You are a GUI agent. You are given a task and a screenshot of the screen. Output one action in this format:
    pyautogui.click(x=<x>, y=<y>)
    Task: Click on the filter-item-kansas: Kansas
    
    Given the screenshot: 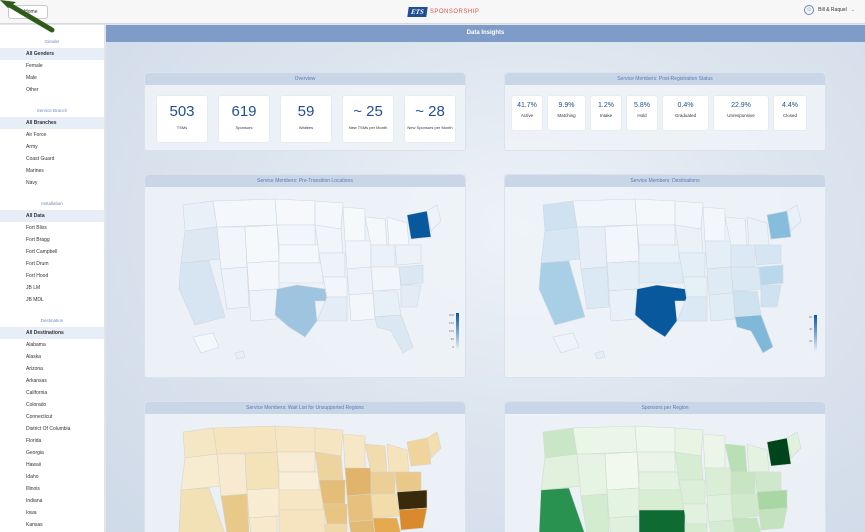 What is the action you would take?
    pyautogui.click(x=52, y=525)
    